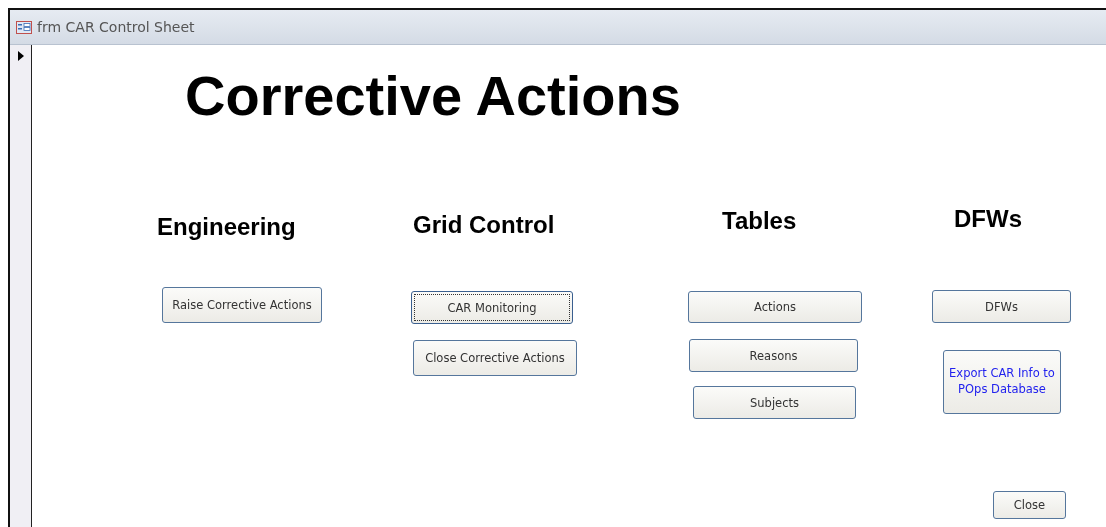  What do you see at coordinates (484, 225) in the screenshot?
I see `section-heading: Grid Control` at bounding box center [484, 225].